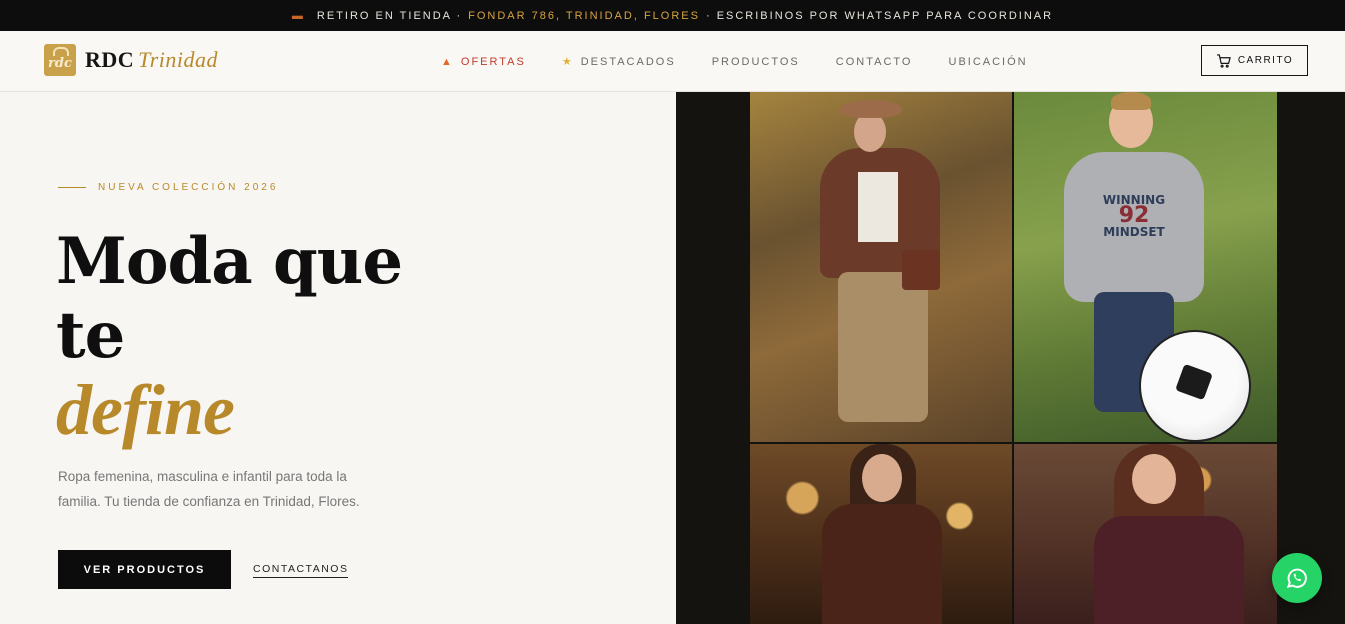  What do you see at coordinates (628, 61) in the screenshot?
I see `nav-item-label: DESTACADOS` at bounding box center [628, 61].